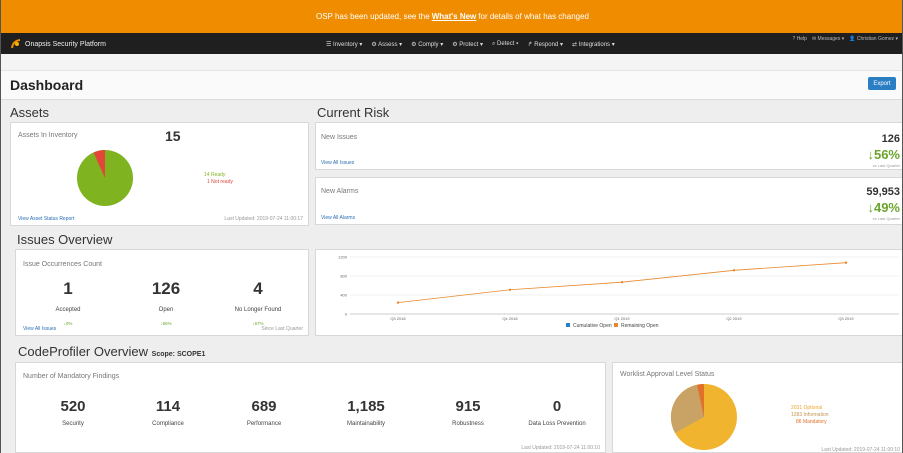 The image size is (903, 453). I want to click on user-link: 👤 Christian Gomez ▾, so click(873, 39).